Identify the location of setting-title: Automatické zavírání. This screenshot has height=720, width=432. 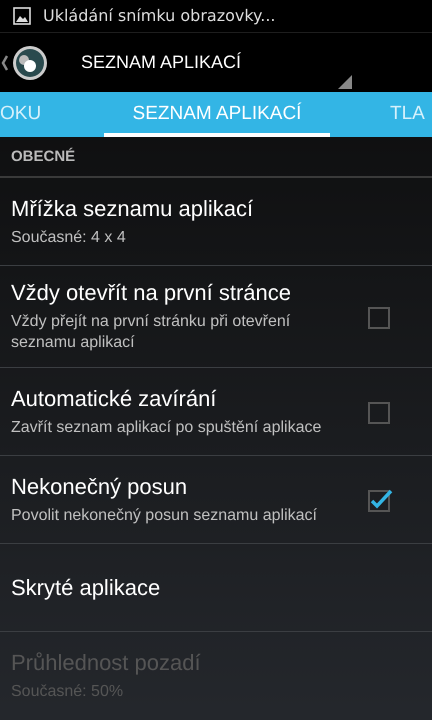
(189, 399).